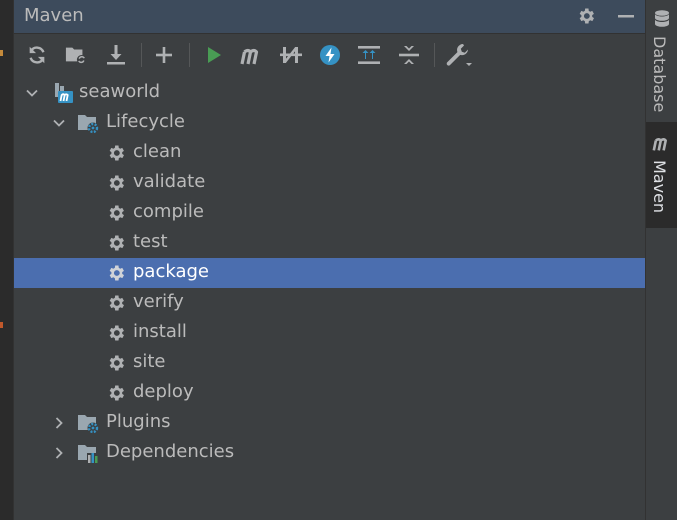 The width and height of the screenshot is (677, 520). Describe the element at coordinates (116, 55) in the screenshot. I see `download-icon` at that location.